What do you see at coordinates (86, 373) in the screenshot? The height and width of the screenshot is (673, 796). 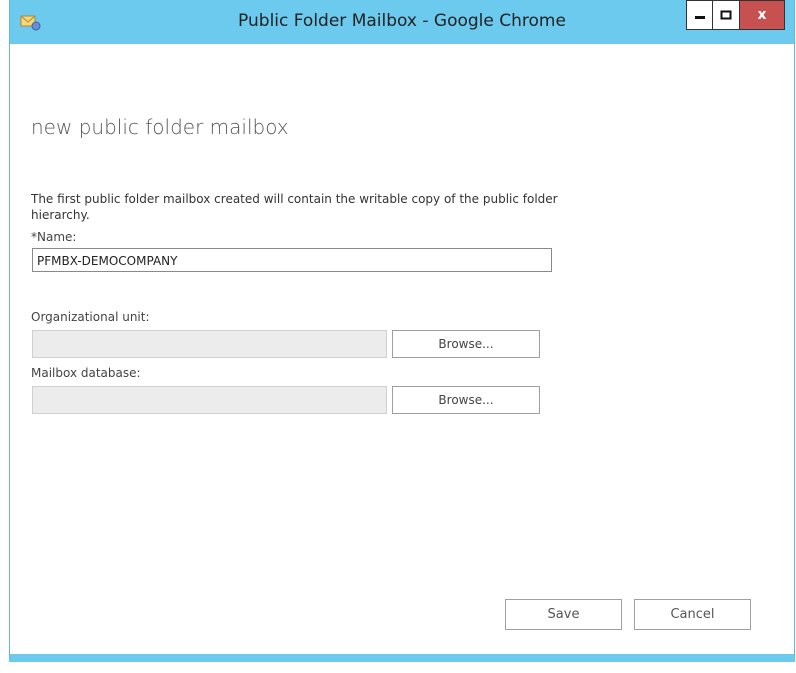 I see `mailbox-database-label: Mailbox database:` at bounding box center [86, 373].